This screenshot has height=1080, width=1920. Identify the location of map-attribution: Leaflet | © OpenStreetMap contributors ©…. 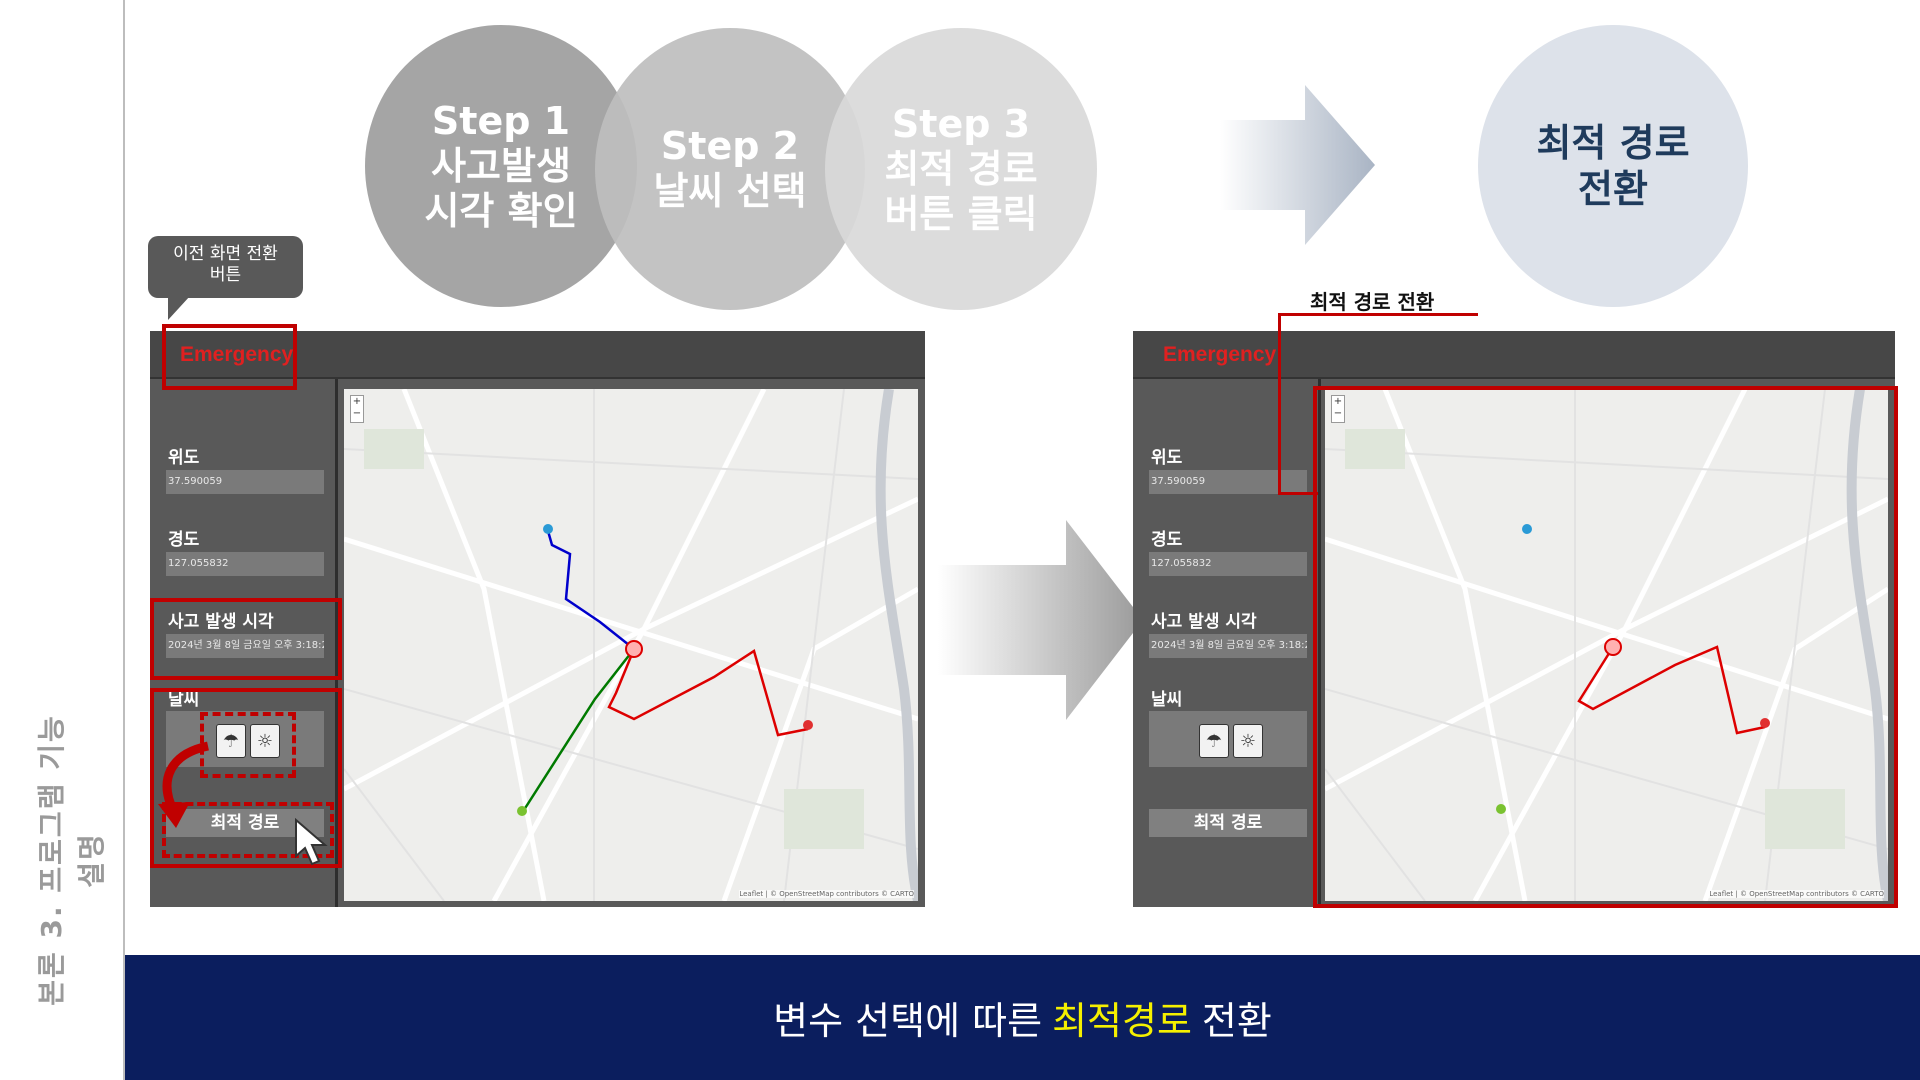
(826, 894).